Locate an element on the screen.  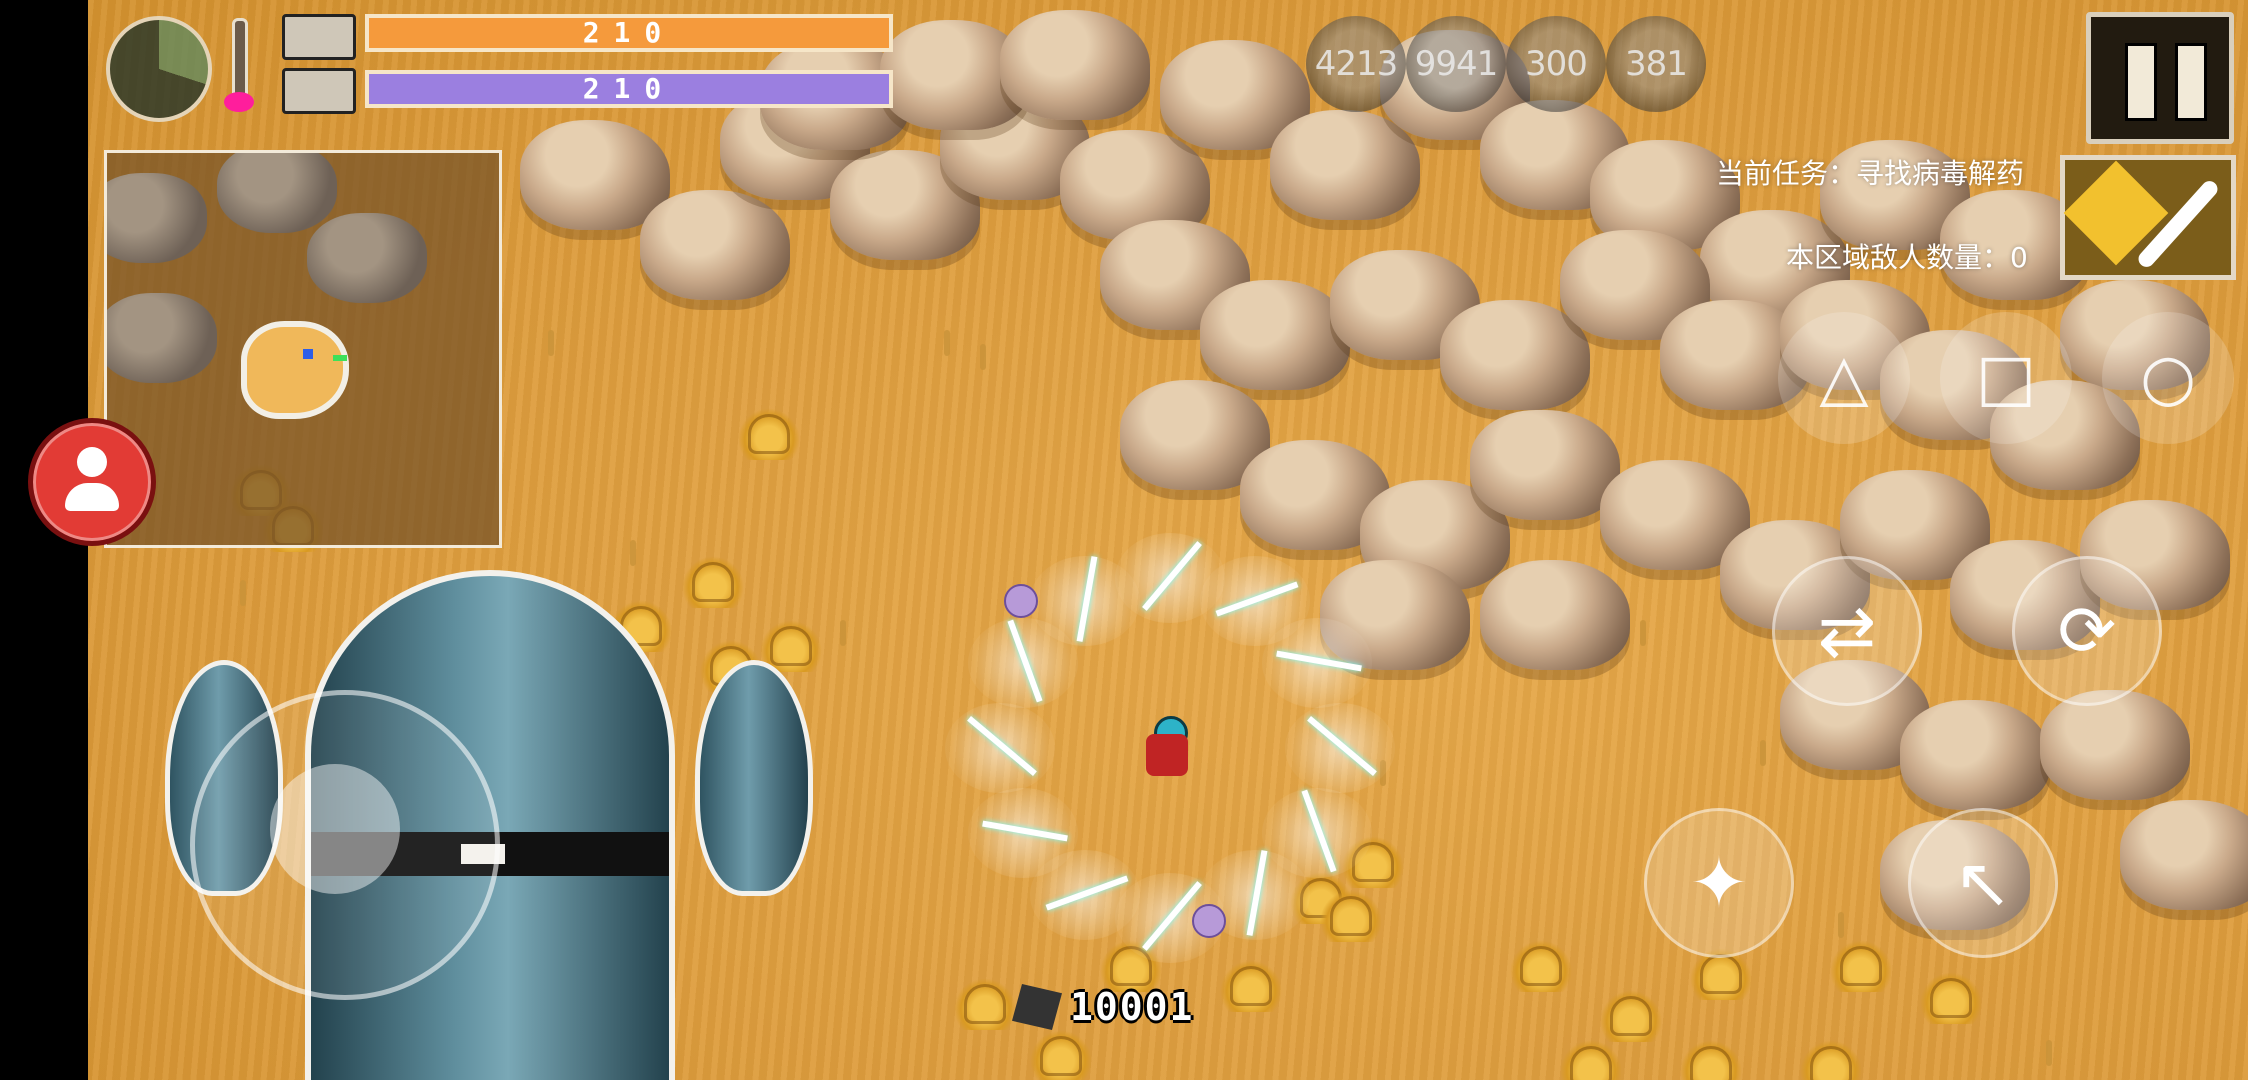
minimap is located at coordinates (303, 349).